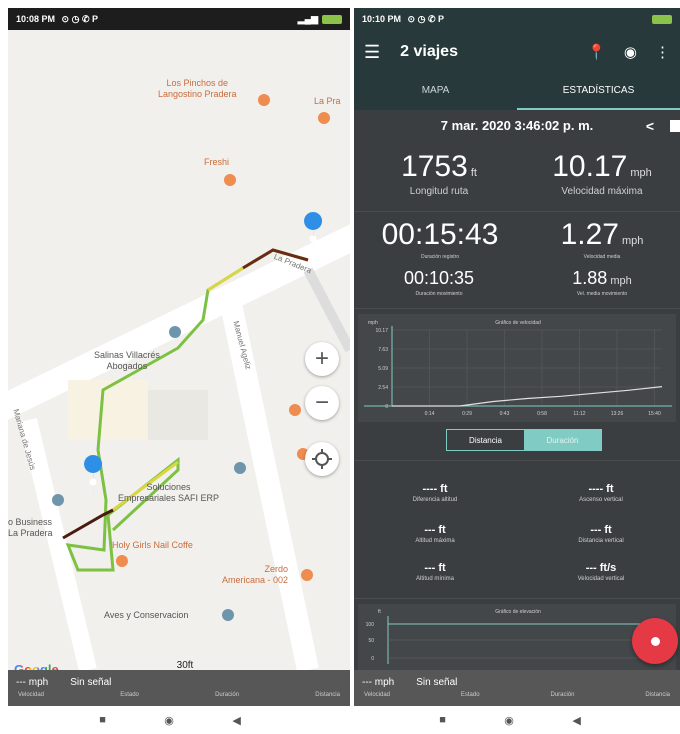 The height and width of the screenshot is (734, 680). What do you see at coordinates (440, 257) in the screenshot?
I see `stat-label: Duración registro` at bounding box center [440, 257].